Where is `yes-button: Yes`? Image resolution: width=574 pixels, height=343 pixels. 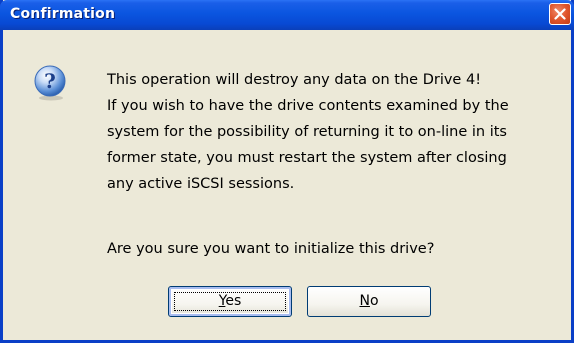
yes-button: Yes is located at coordinates (230, 301).